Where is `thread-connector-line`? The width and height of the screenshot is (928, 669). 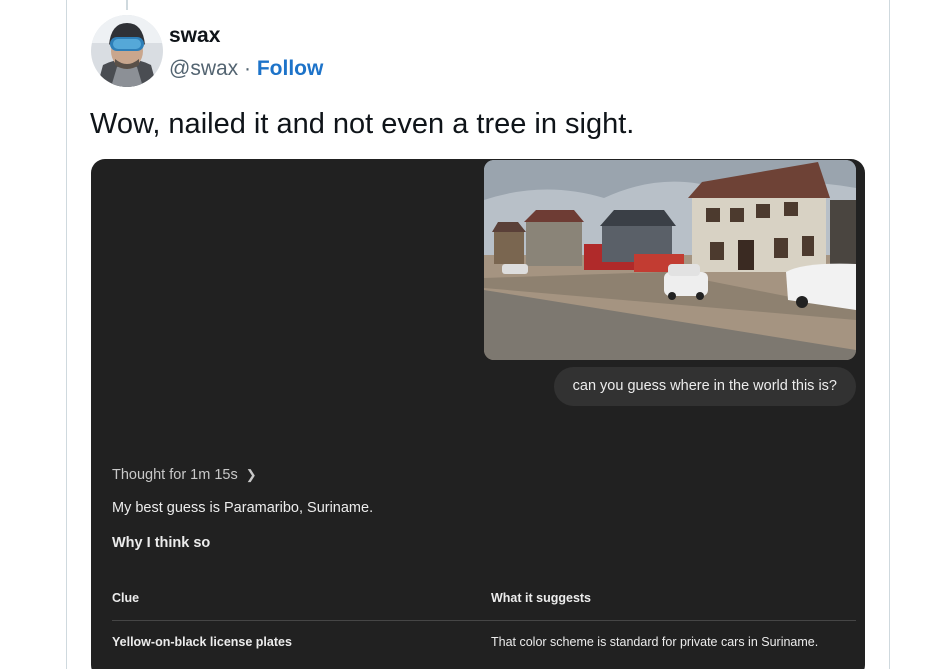 thread-connector-line is located at coordinates (127, 5).